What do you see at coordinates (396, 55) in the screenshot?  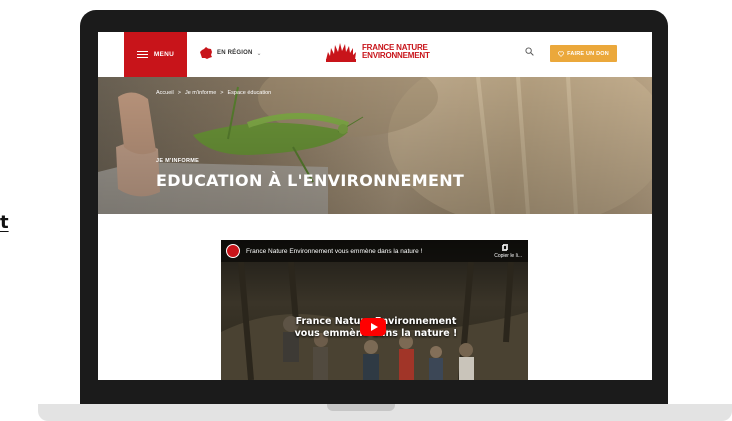 I see `logo-line-2: ENVIRONNEMENT` at bounding box center [396, 55].